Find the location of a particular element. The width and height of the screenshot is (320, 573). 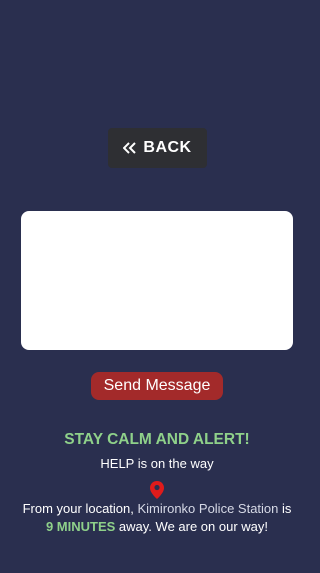

info-mid: is is located at coordinates (285, 508).